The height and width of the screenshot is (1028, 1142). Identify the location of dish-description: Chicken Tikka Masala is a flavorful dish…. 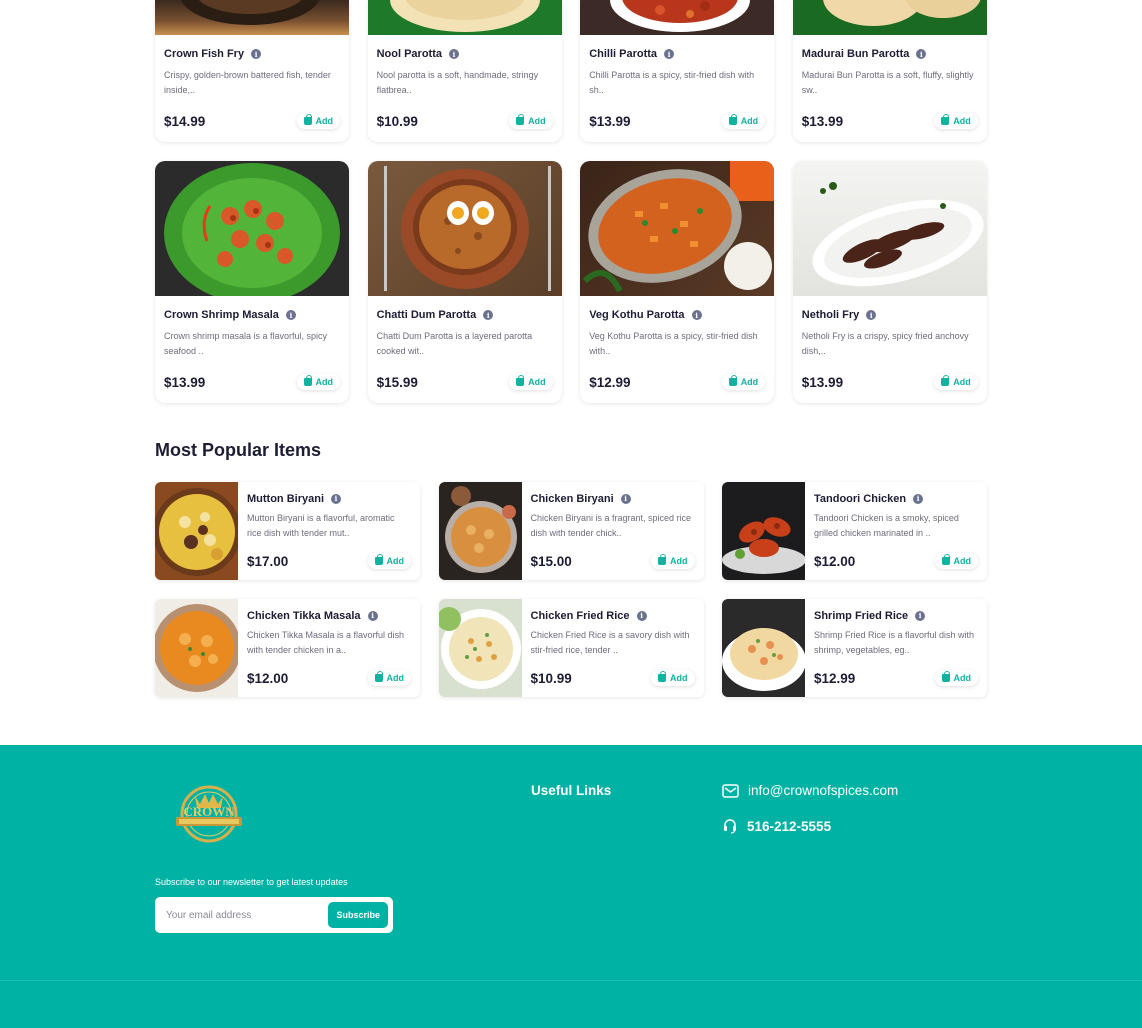
(326, 642).